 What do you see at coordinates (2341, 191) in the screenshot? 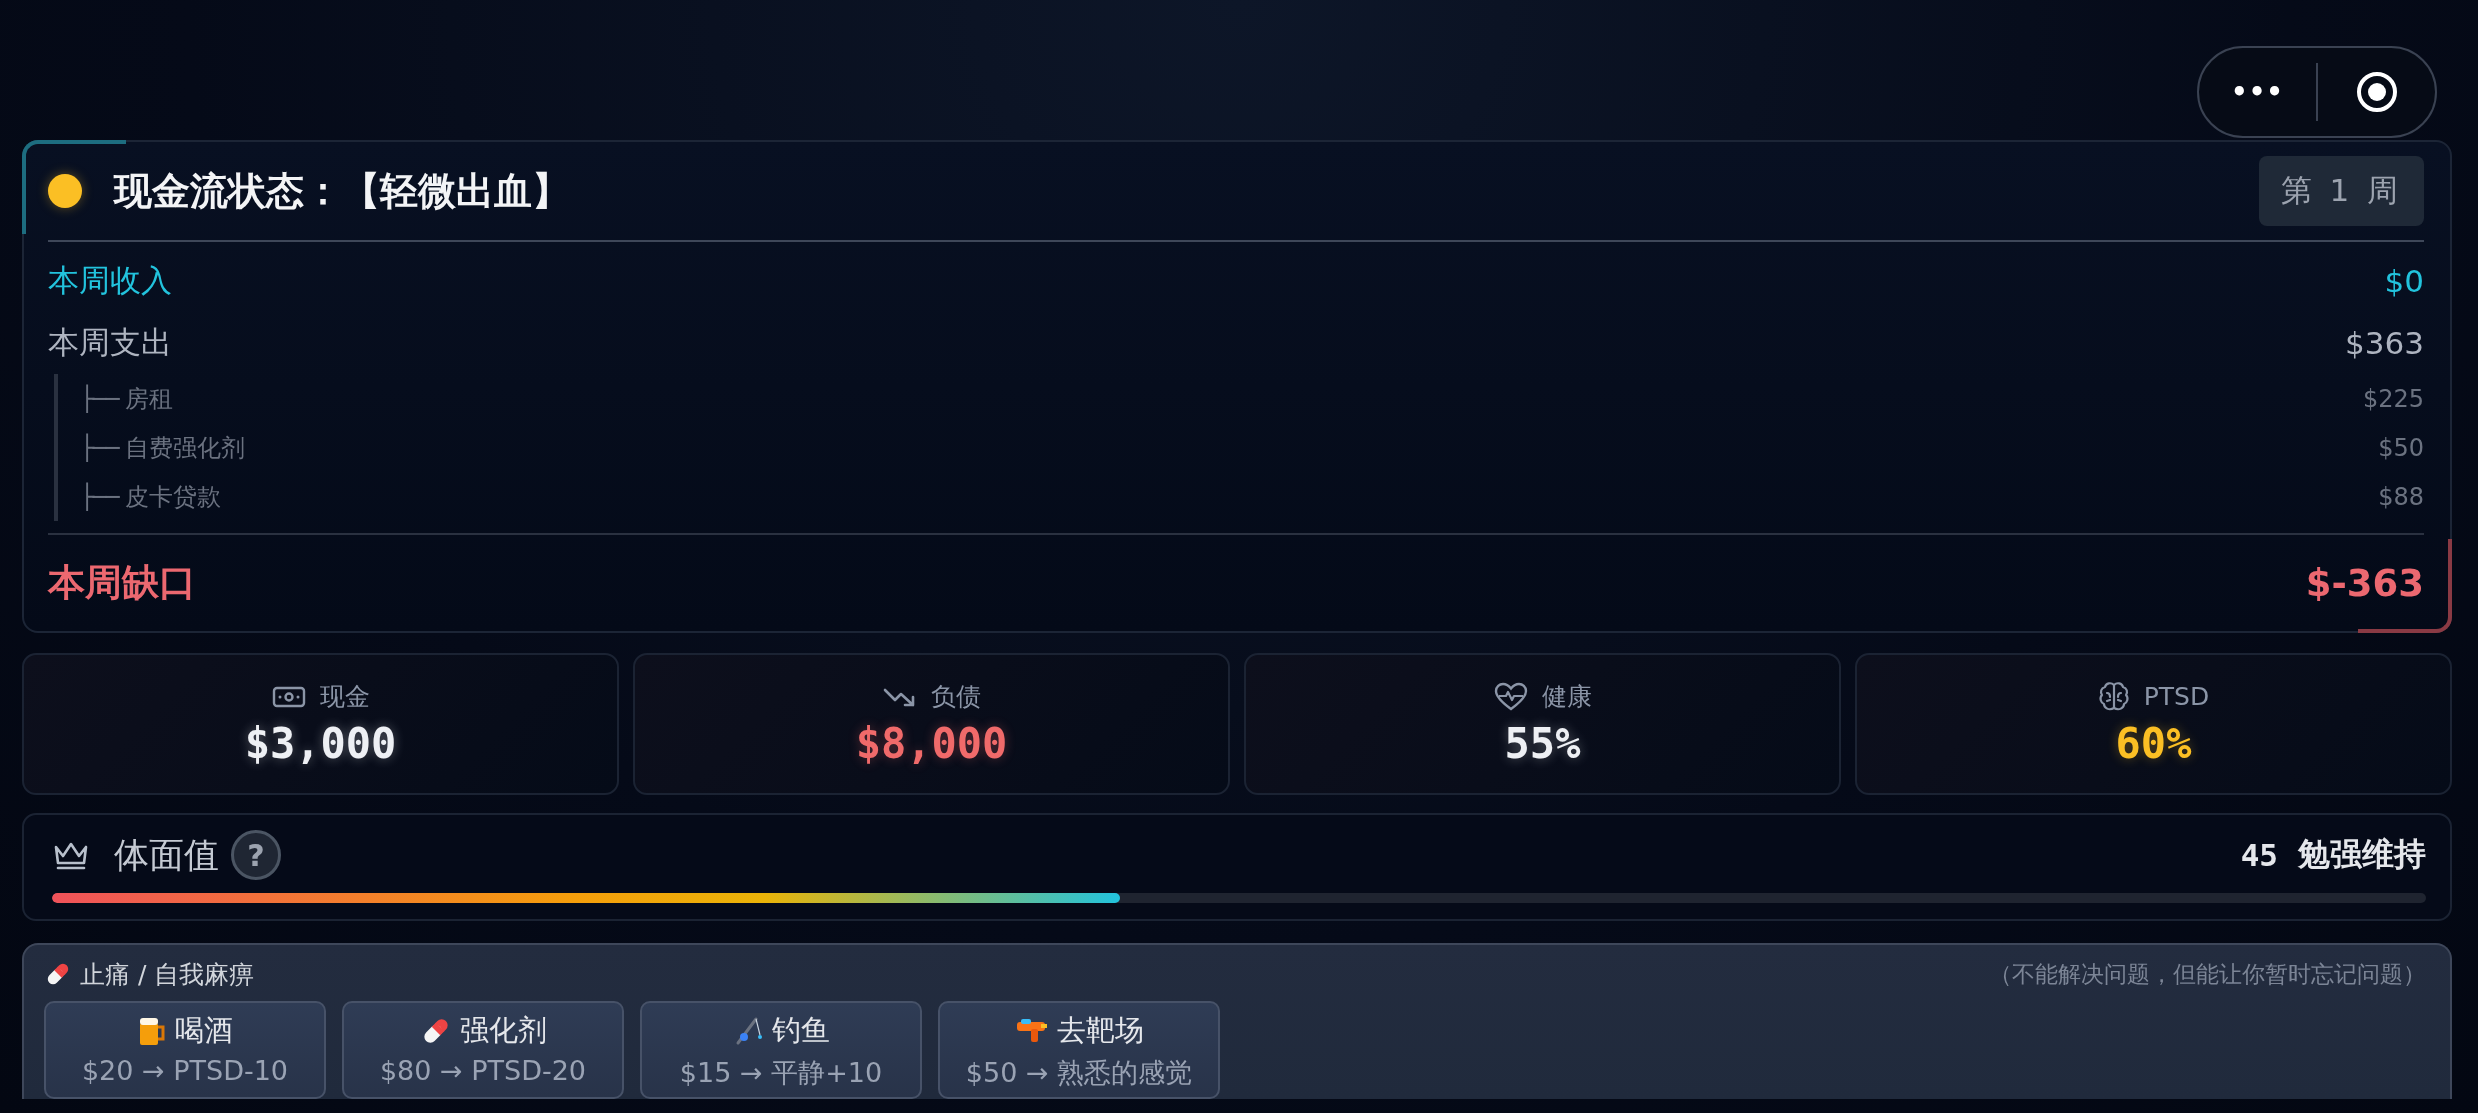
I see `week-badge: 第 1 周` at bounding box center [2341, 191].